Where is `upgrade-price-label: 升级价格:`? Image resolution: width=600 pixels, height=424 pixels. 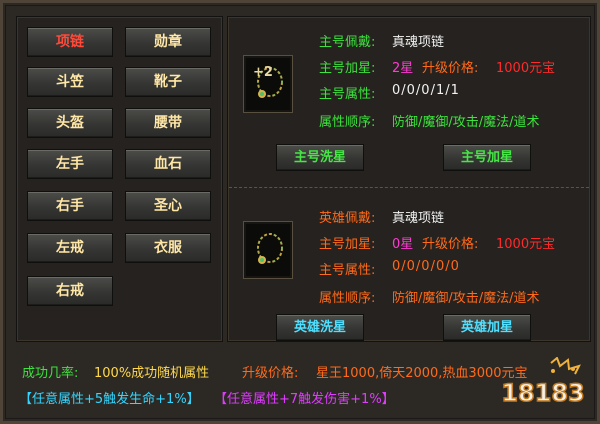
upgrade-price-label: 升级价格: is located at coordinates (270, 373).